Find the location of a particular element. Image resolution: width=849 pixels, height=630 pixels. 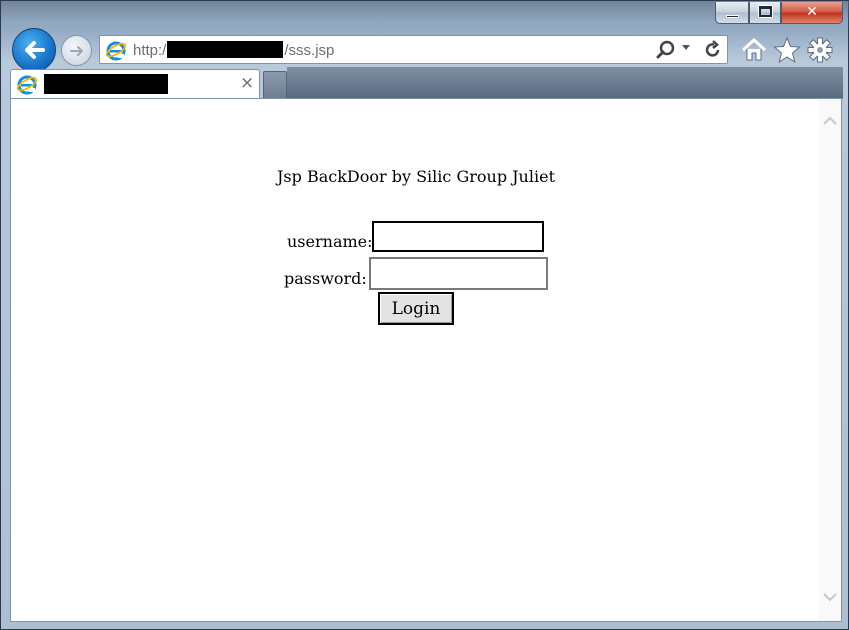

url-text: http:/ /sss.jsp is located at coordinates (233, 50).